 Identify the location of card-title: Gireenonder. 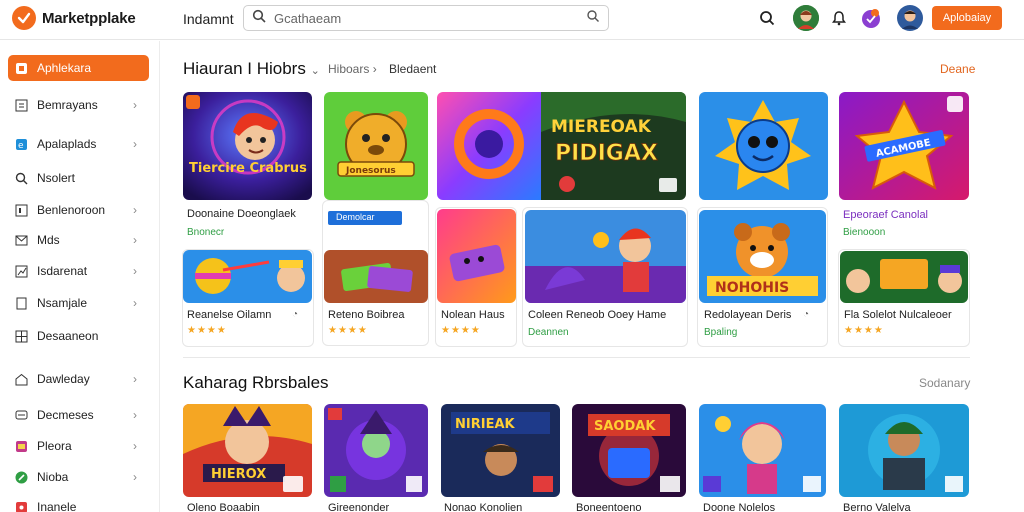
(358, 507).